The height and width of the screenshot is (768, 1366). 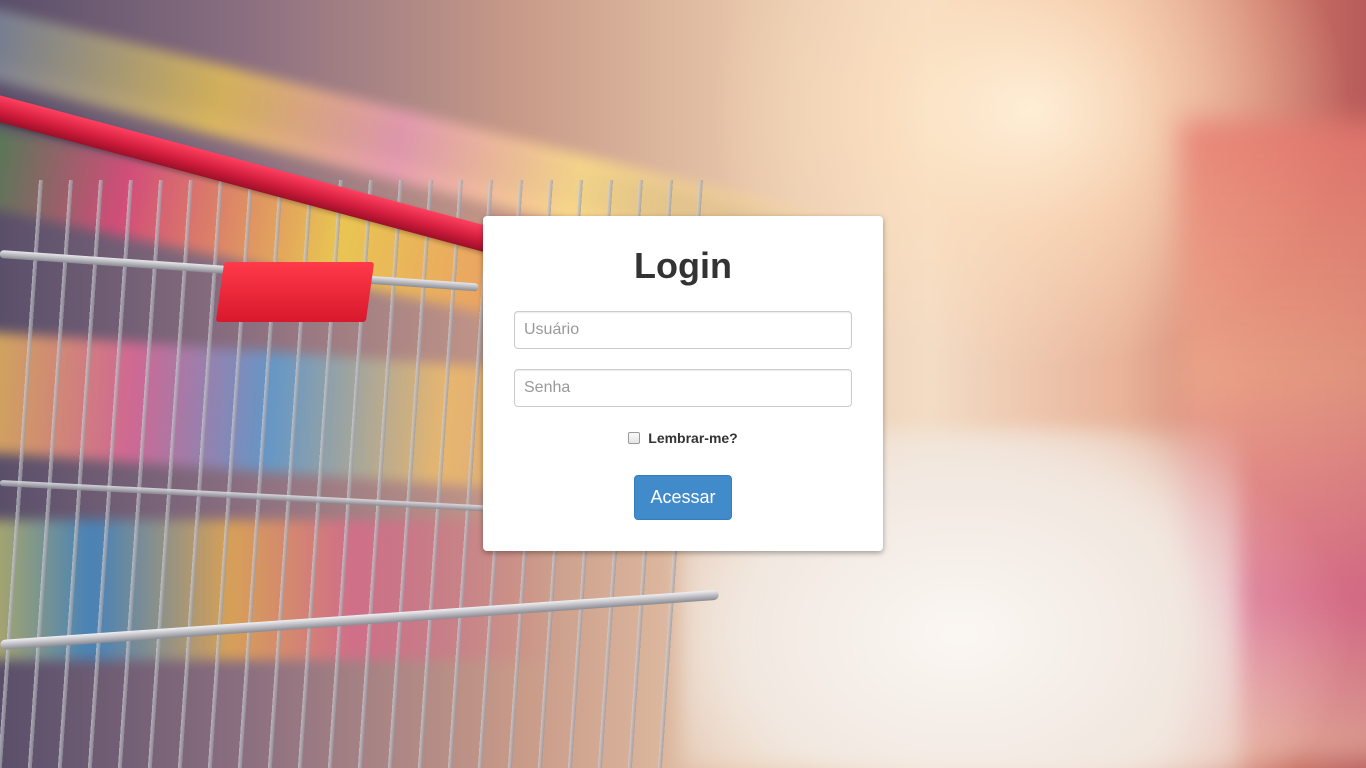 I want to click on shopping-cart-flap, so click(x=295, y=292).